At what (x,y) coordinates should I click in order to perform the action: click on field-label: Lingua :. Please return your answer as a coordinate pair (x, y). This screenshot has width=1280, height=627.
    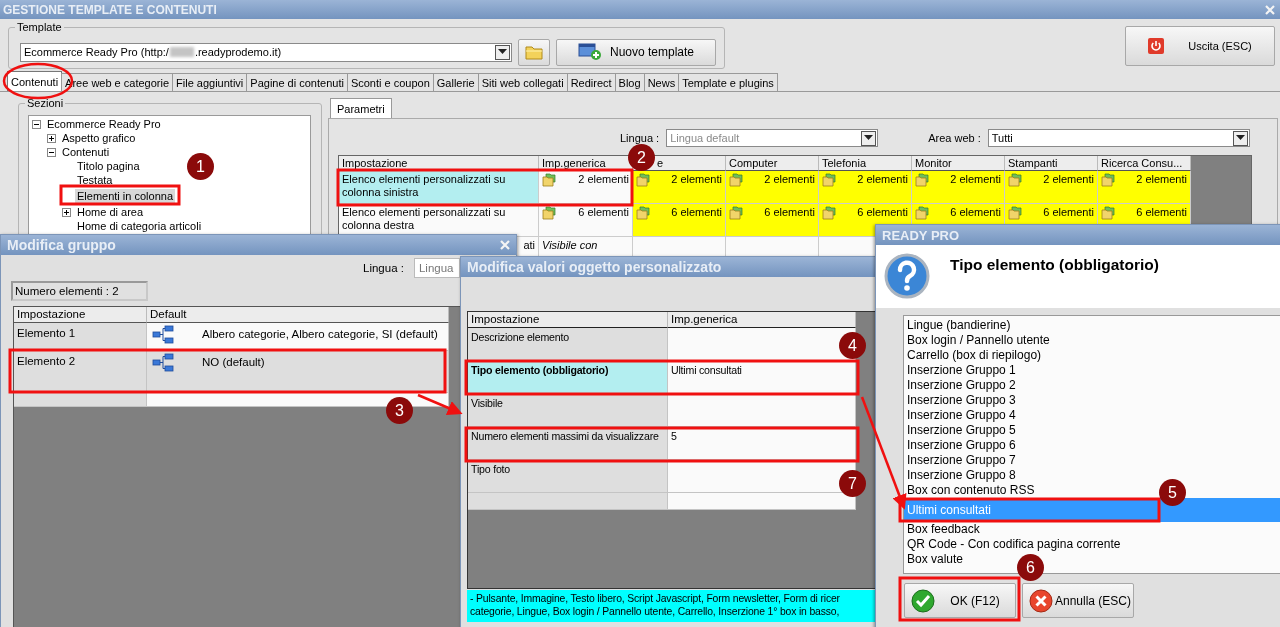
    Looking at the image, I should click on (383, 268).